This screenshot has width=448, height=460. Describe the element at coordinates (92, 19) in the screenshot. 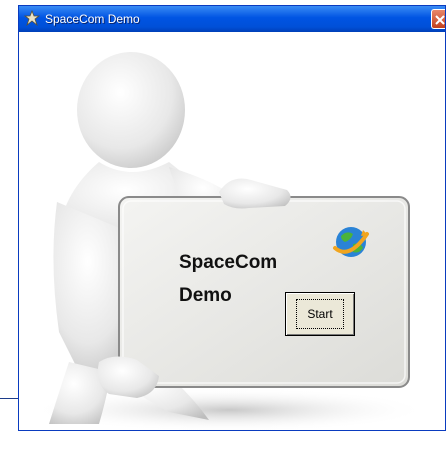

I see `window-title: SpaceCom Demo` at that location.